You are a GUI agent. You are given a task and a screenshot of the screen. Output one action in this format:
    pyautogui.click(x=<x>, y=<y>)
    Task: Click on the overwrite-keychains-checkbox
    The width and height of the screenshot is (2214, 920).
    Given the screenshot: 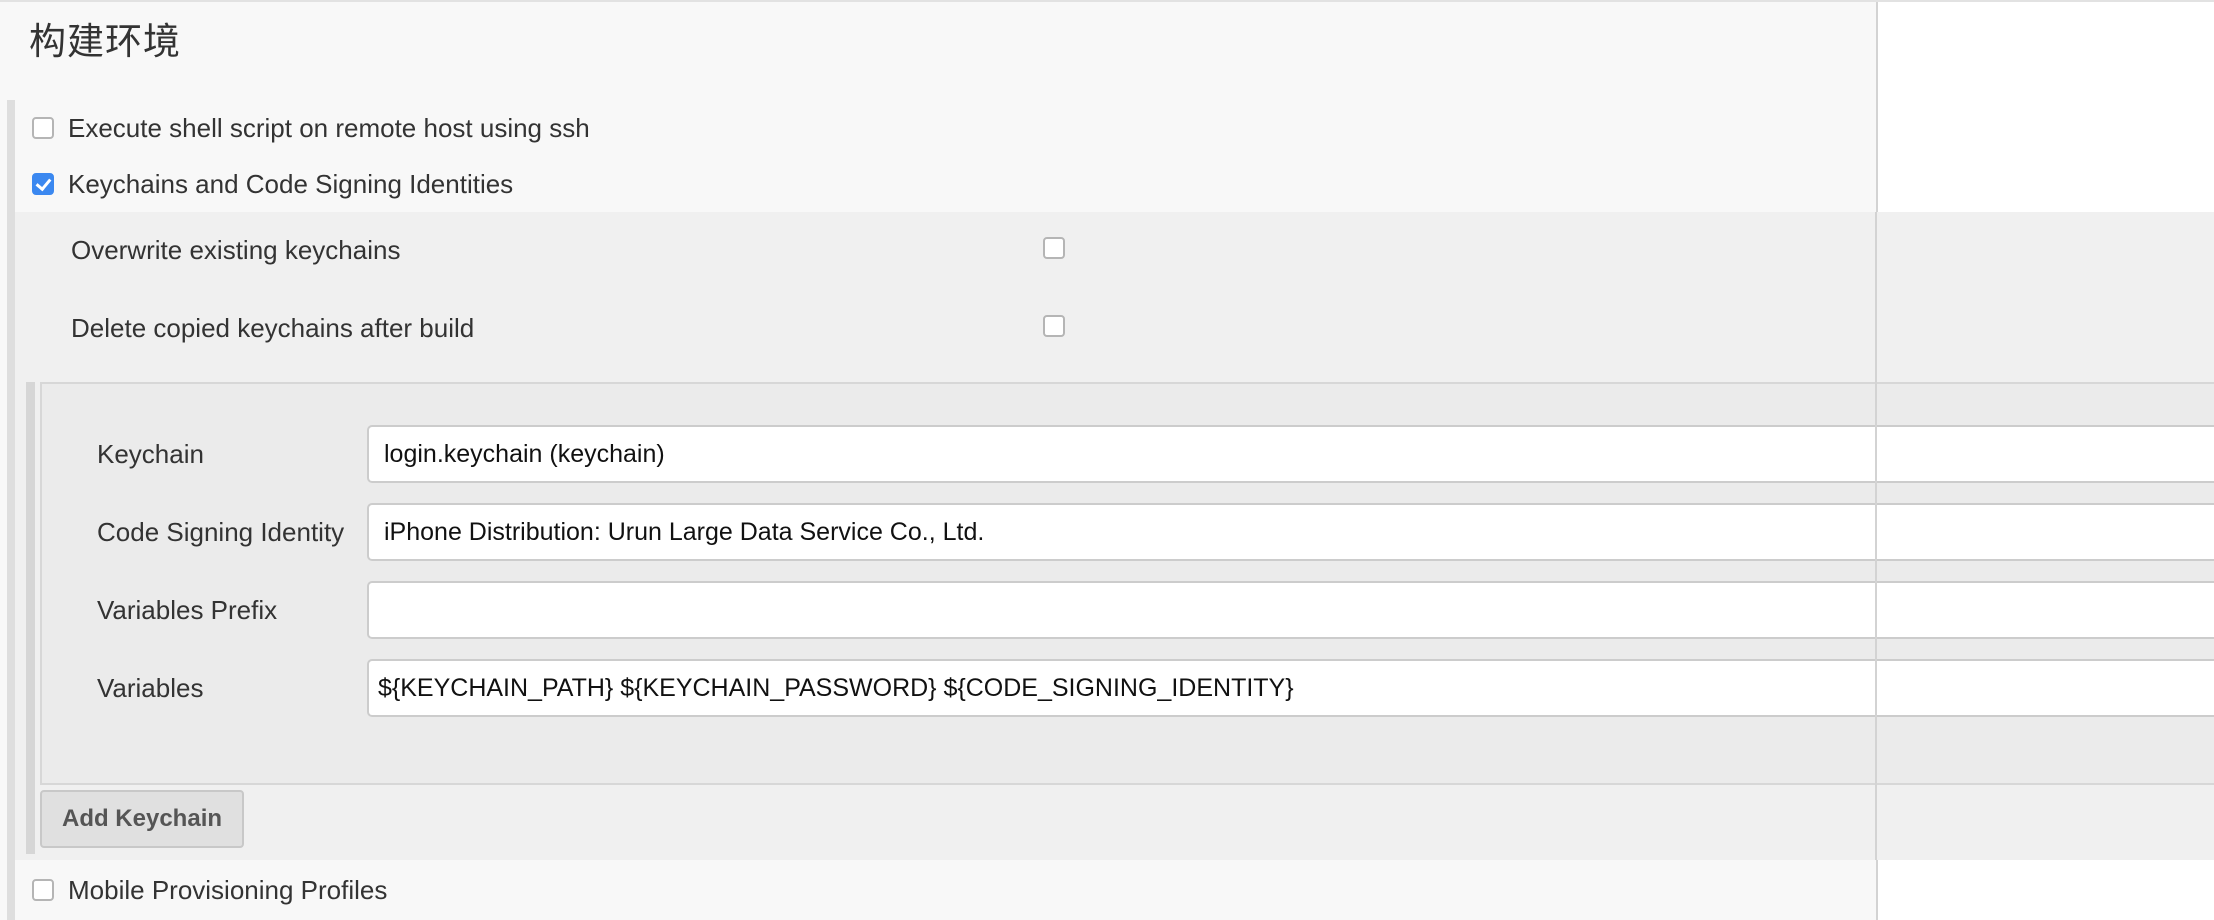 What is the action you would take?
    pyautogui.click(x=1054, y=248)
    